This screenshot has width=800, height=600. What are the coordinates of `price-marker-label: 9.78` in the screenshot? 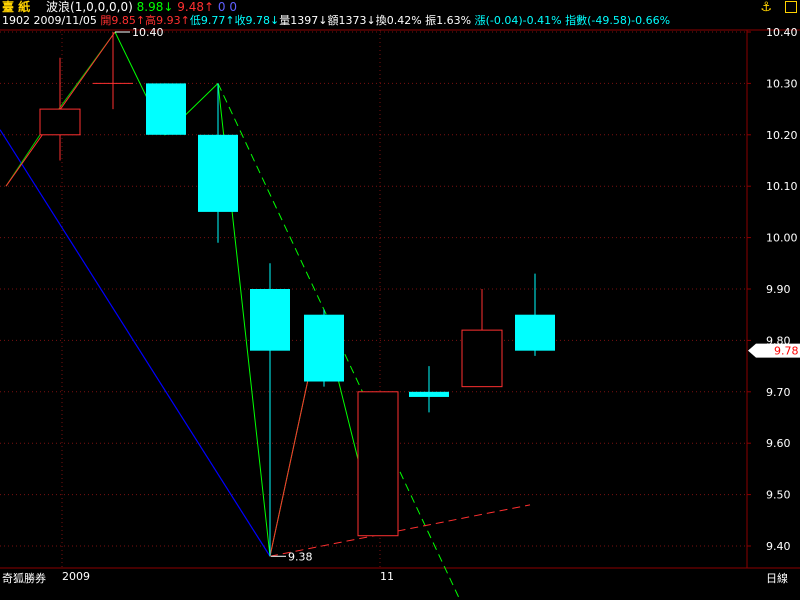 It's located at (786, 351).